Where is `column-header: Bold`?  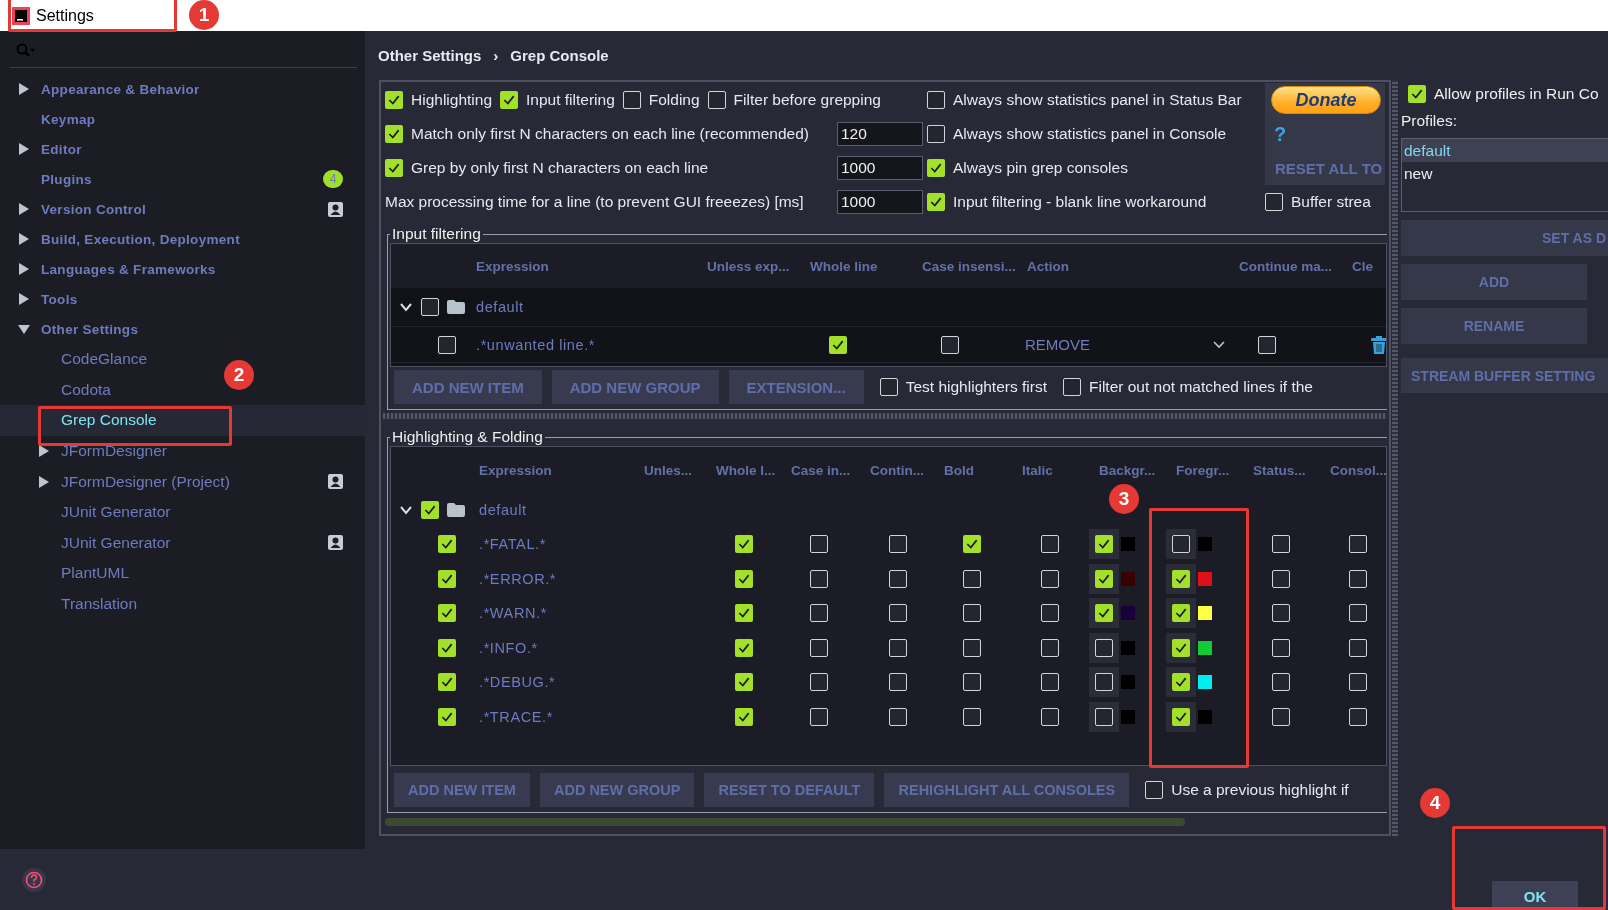 column-header: Bold is located at coordinates (981, 470).